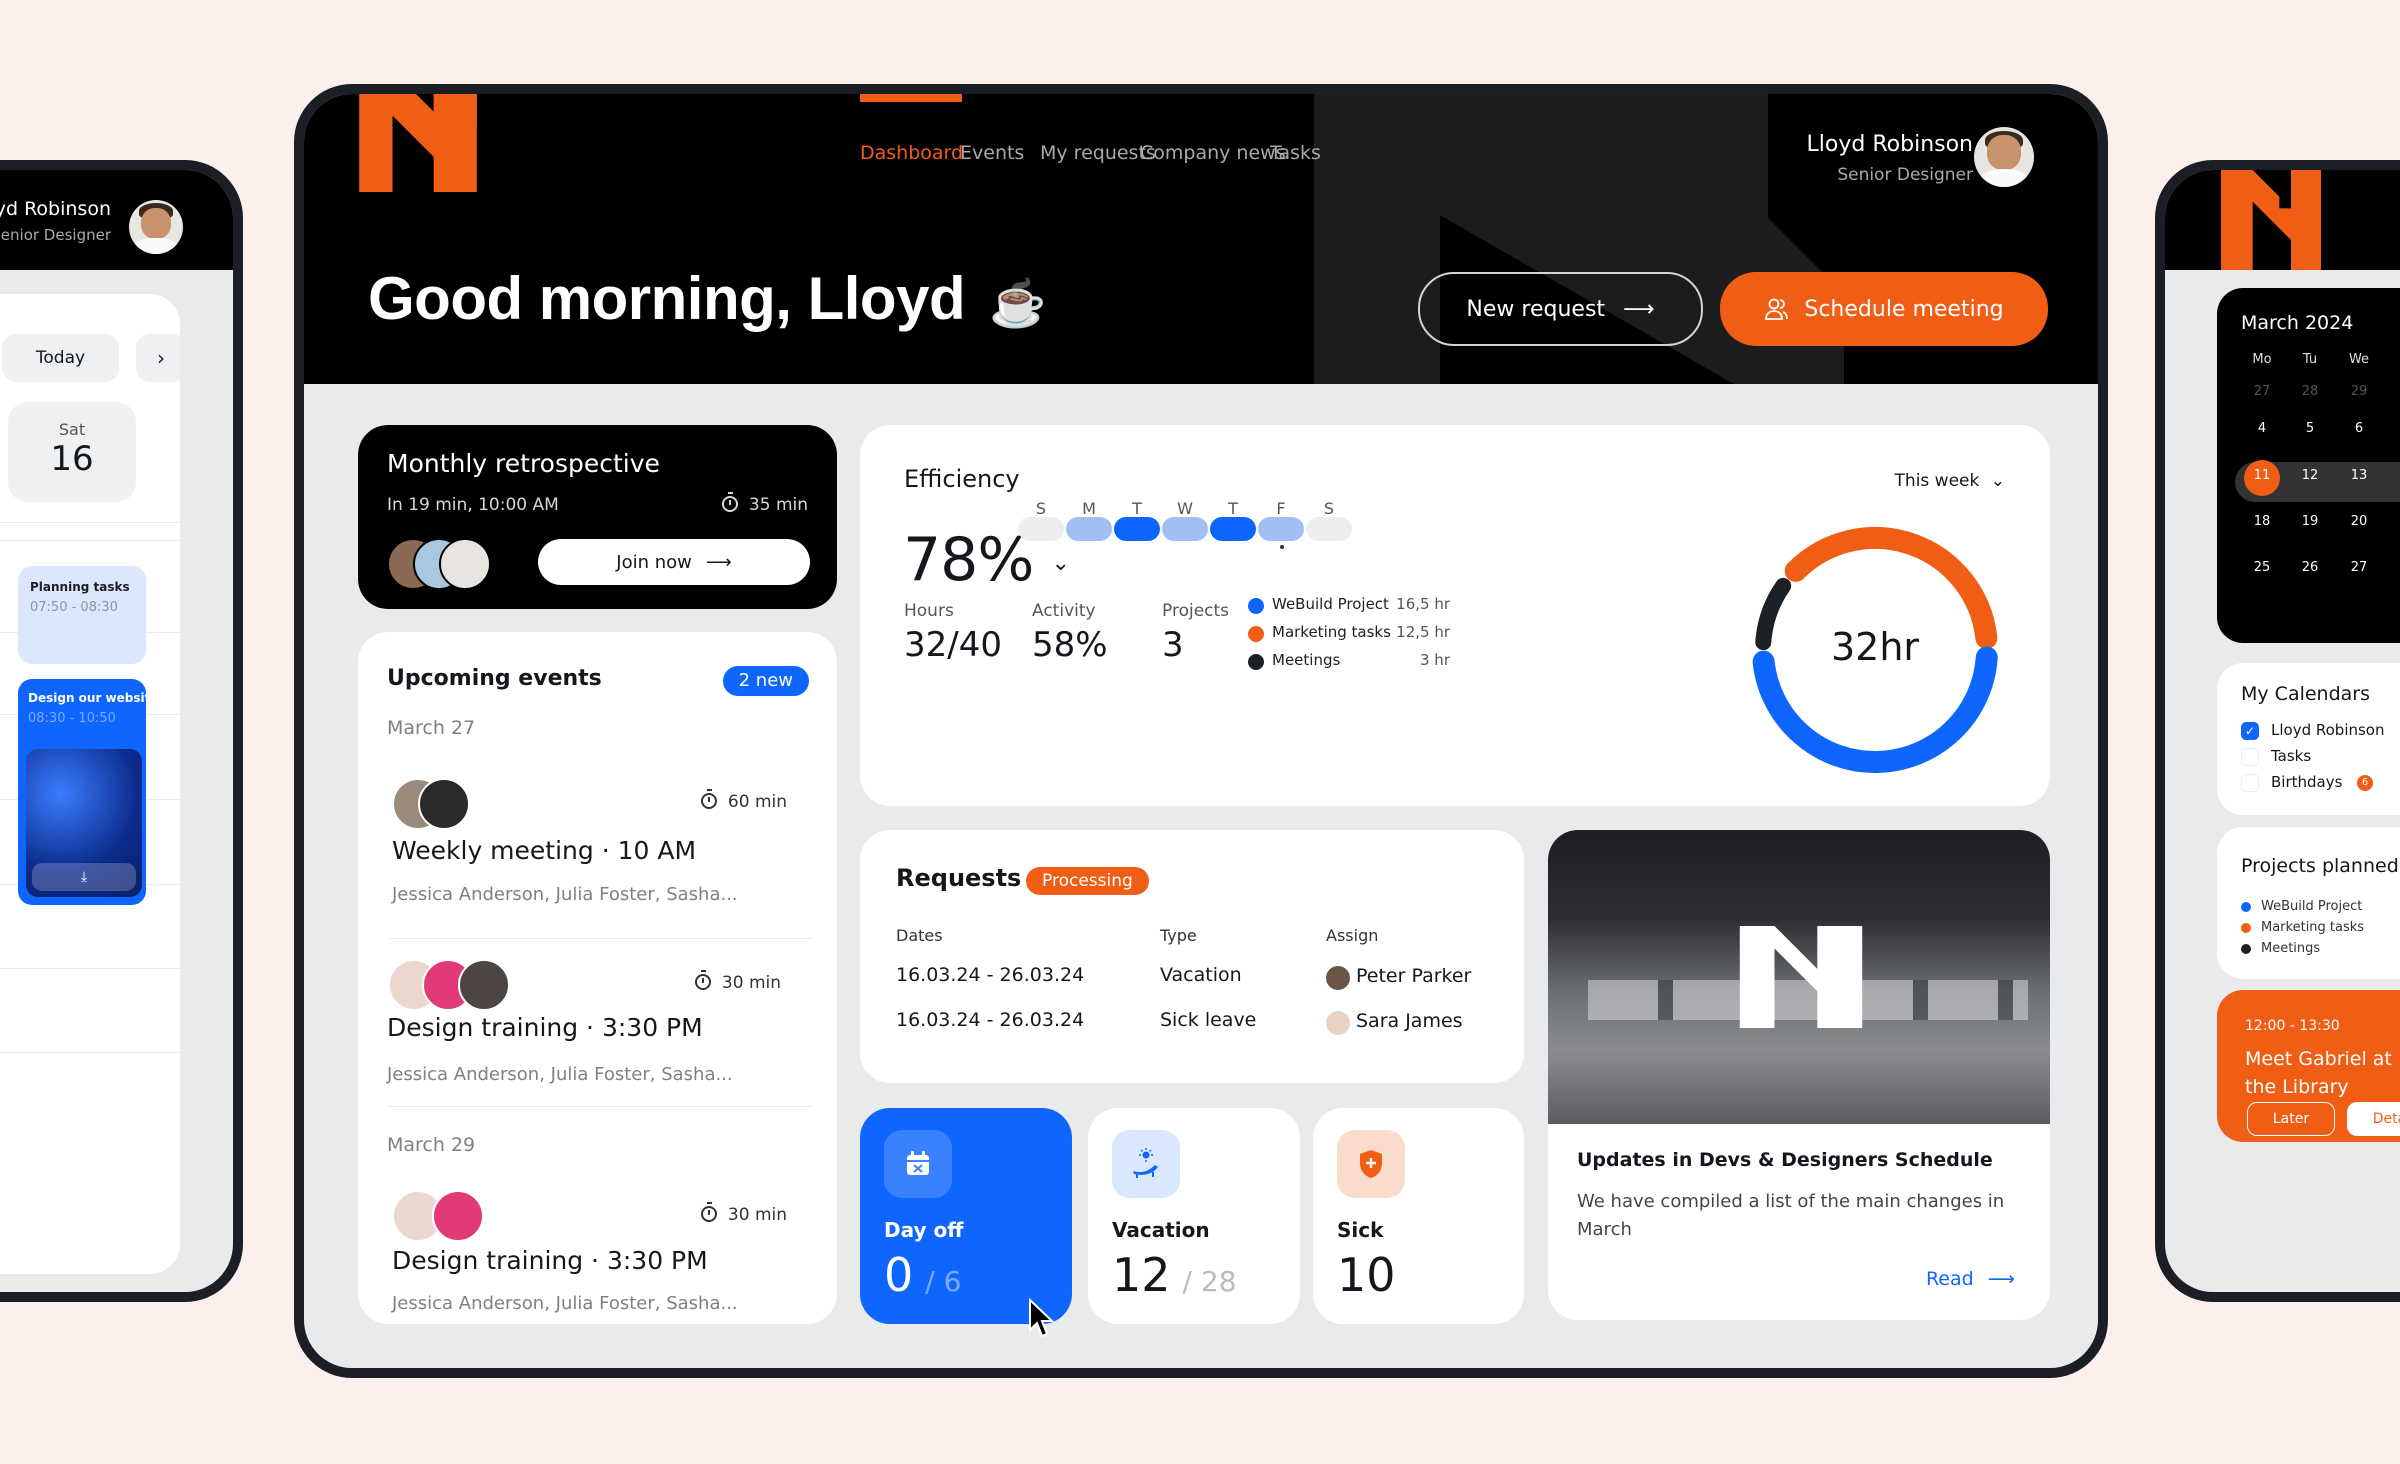 The width and height of the screenshot is (2400, 1464). I want to click on day-label: T, so click(1137, 508).